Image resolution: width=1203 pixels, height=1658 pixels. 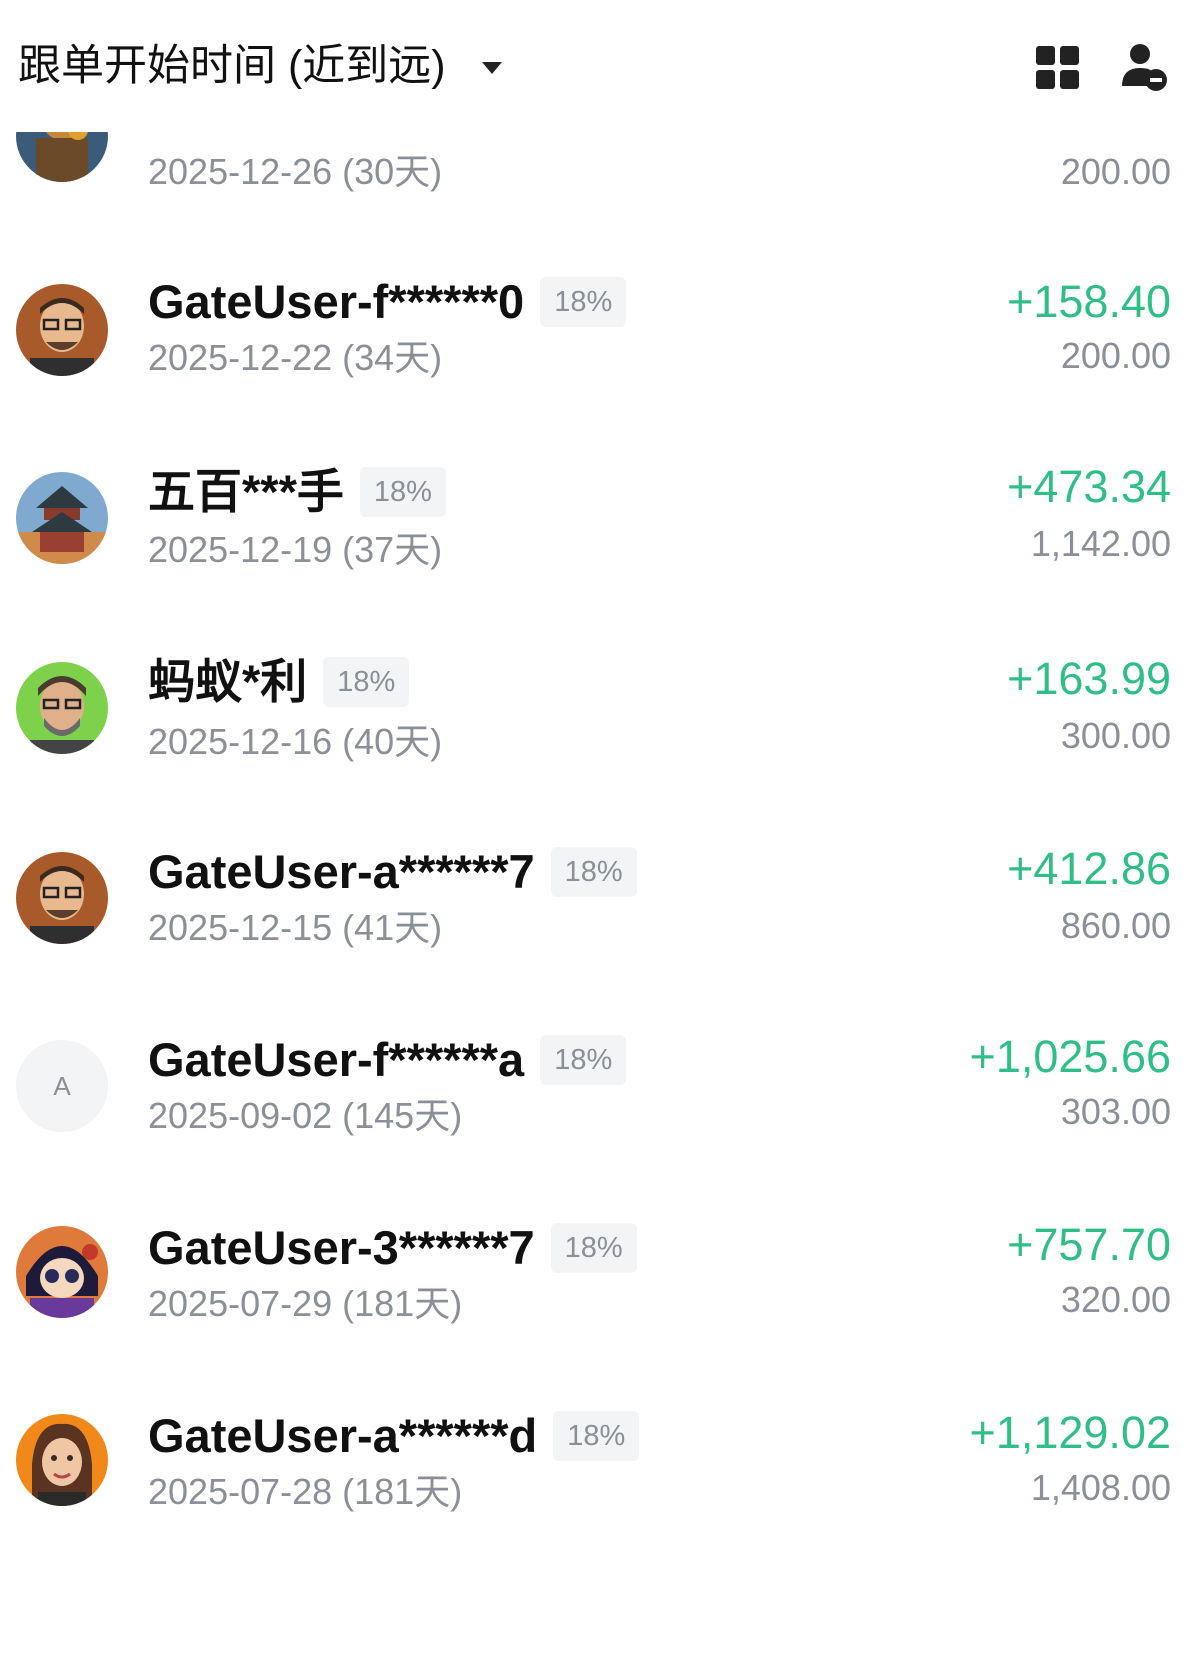 What do you see at coordinates (341, 872) in the screenshot?
I see `user-name: GateUser-a******7` at bounding box center [341, 872].